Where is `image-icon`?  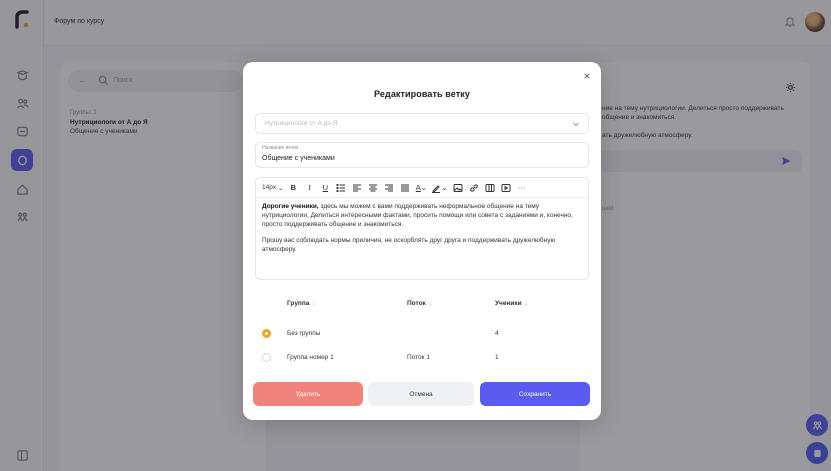 image-icon is located at coordinates (458, 188).